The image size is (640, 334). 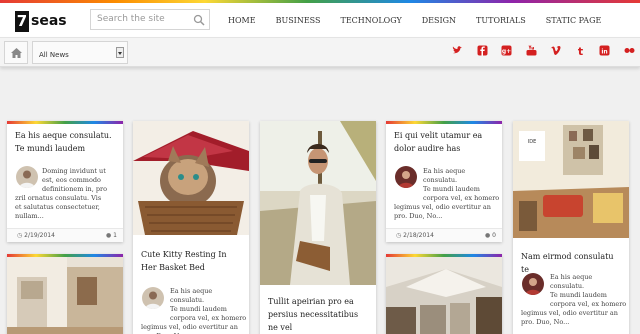 What do you see at coordinates (531, 50) in the screenshot?
I see `youtube-icon` at bounding box center [531, 50].